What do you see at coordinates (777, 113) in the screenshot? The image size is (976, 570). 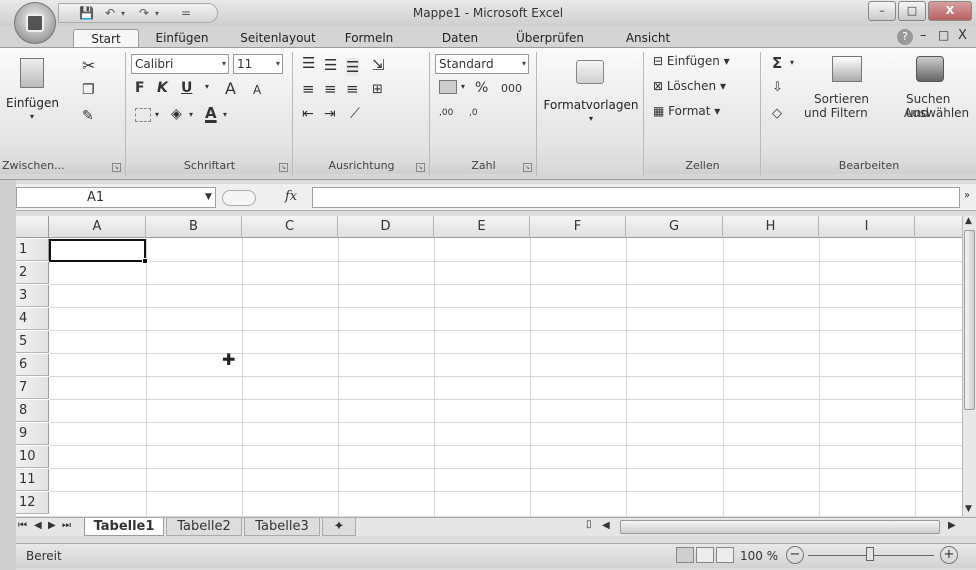 I see `clear-icon: ◇` at bounding box center [777, 113].